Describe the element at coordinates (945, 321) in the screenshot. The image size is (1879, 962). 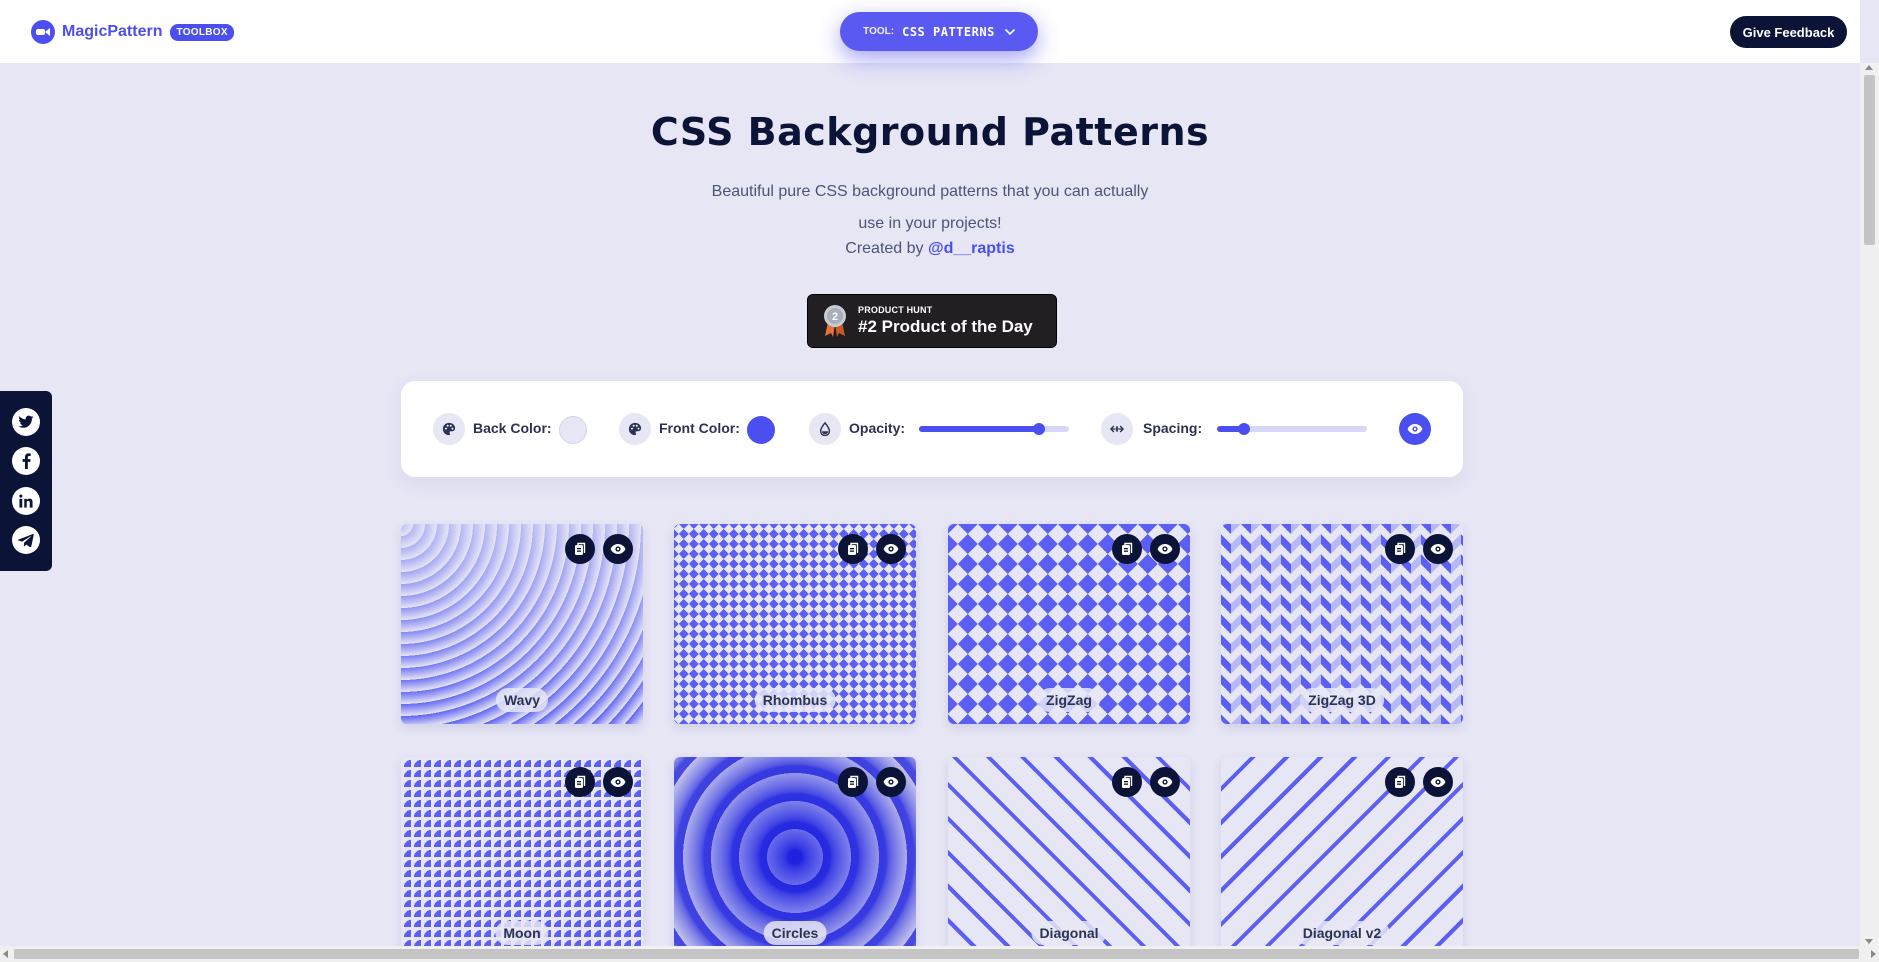
I see `product-hunt-text: PRODUCT HUNT #2 Product of the Day` at that location.